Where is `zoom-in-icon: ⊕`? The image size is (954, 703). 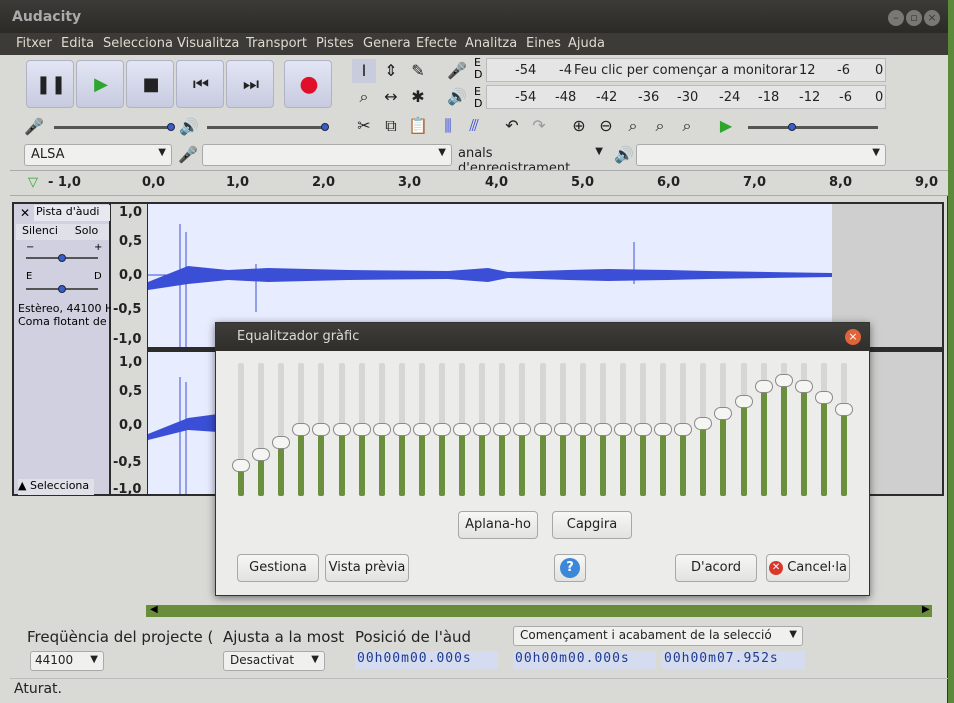 zoom-in-icon: ⊕ is located at coordinates (579, 126).